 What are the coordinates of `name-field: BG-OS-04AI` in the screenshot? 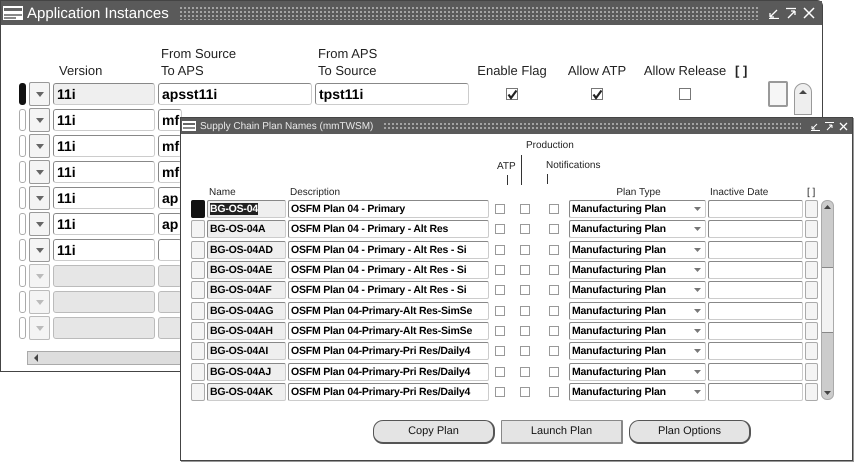 It's located at (246, 351).